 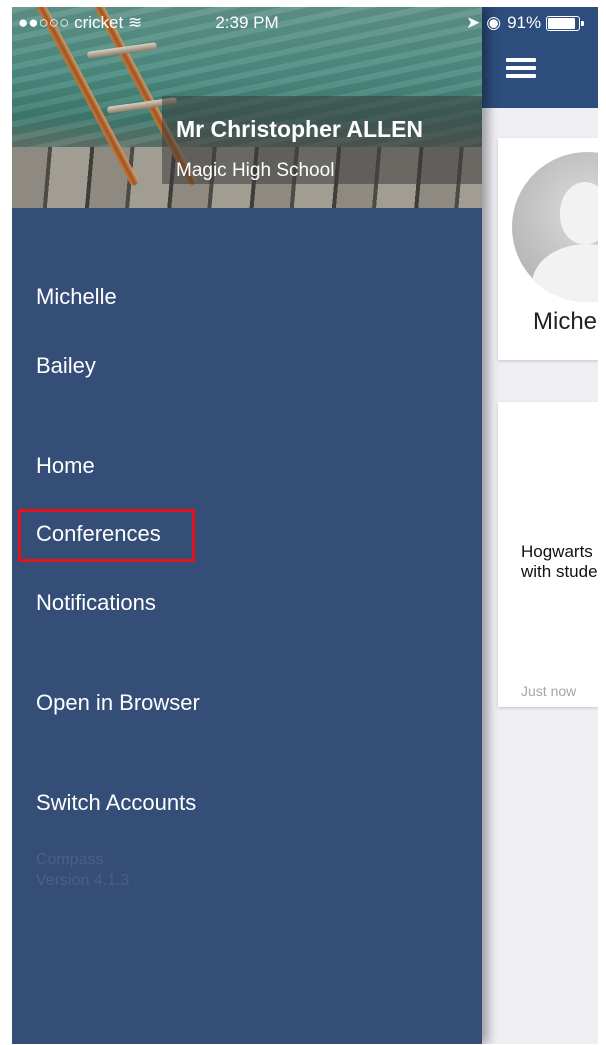 What do you see at coordinates (98, 534) in the screenshot?
I see `menu-item-conferences: Conferences` at bounding box center [98, 534].